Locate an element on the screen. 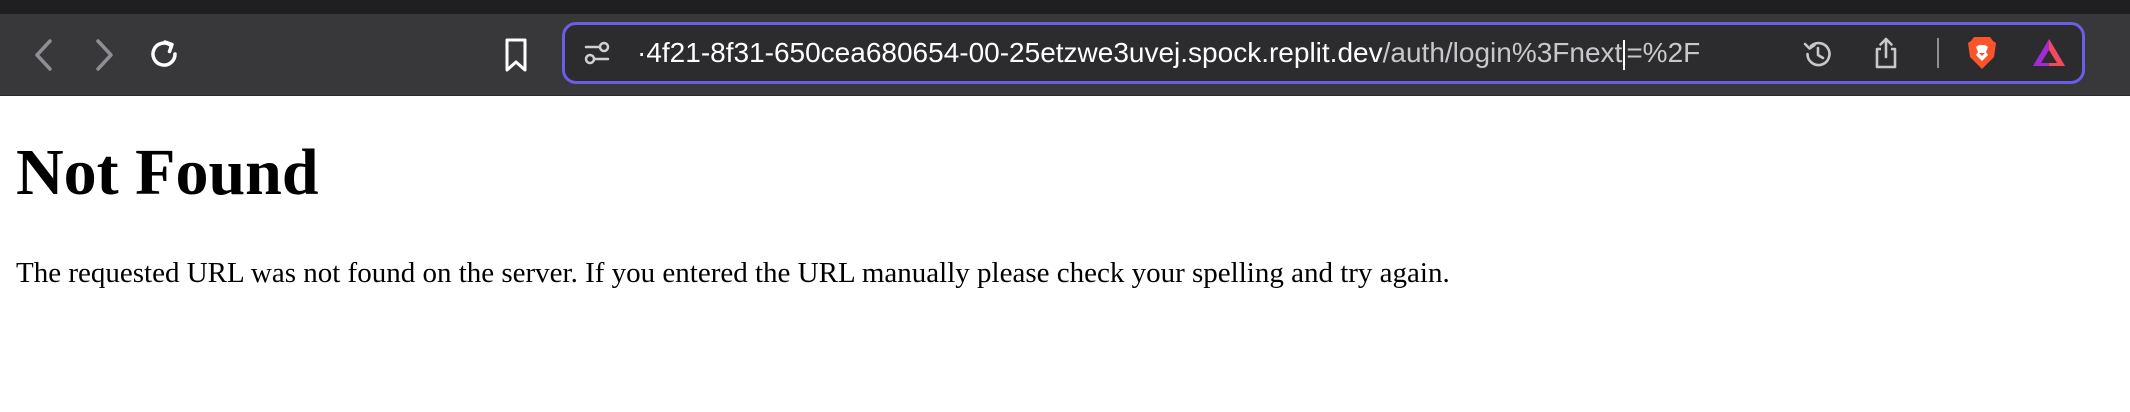  brave-rewards-button is located at coordinates (2049, 53).